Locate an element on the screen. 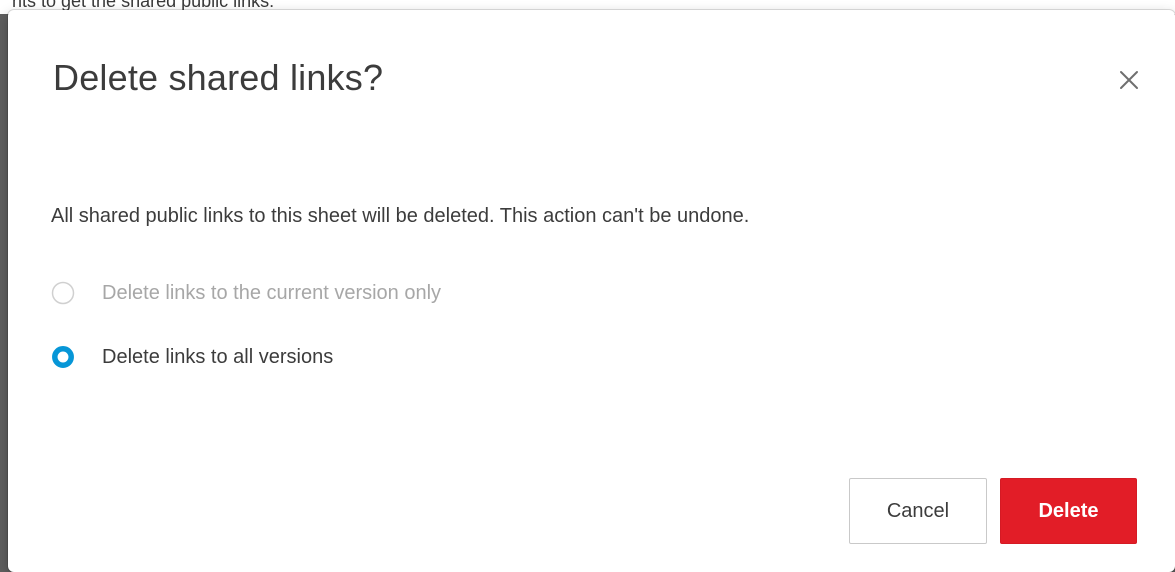  background-page-text: nts to get the shared public links: is located at coordinates (143, 5).